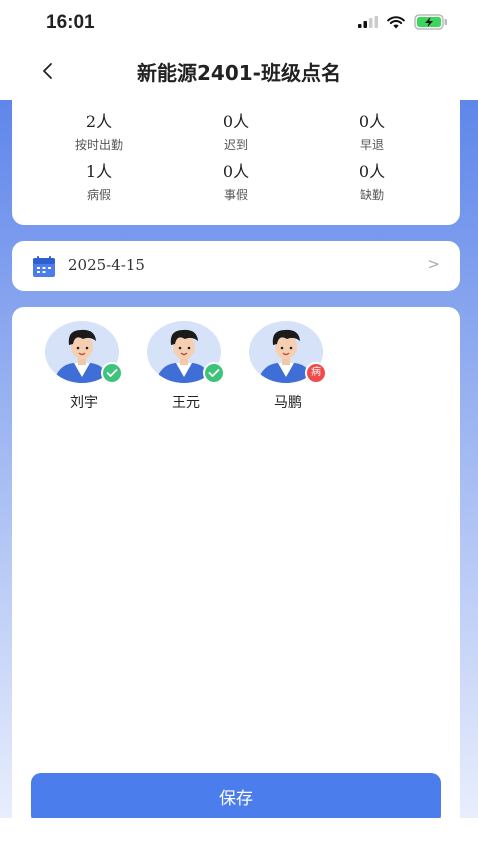  I want to click on student-item-wang-yuan: 王元, so click(186, 366).